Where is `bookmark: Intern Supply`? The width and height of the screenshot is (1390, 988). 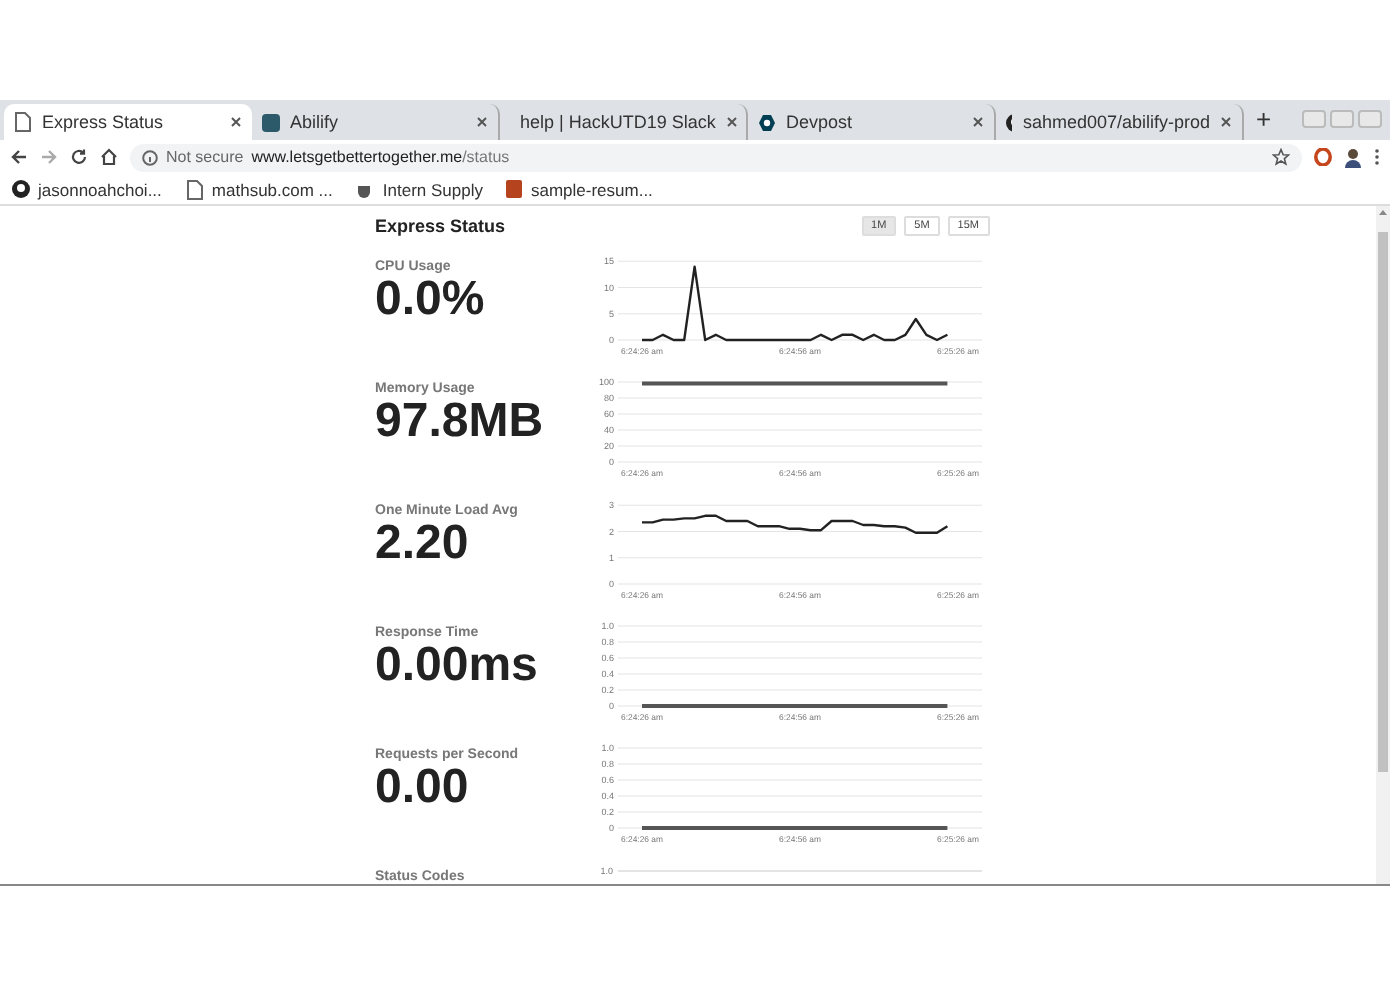
bookmark: Intern Supply is located at coordinates (419, 189).